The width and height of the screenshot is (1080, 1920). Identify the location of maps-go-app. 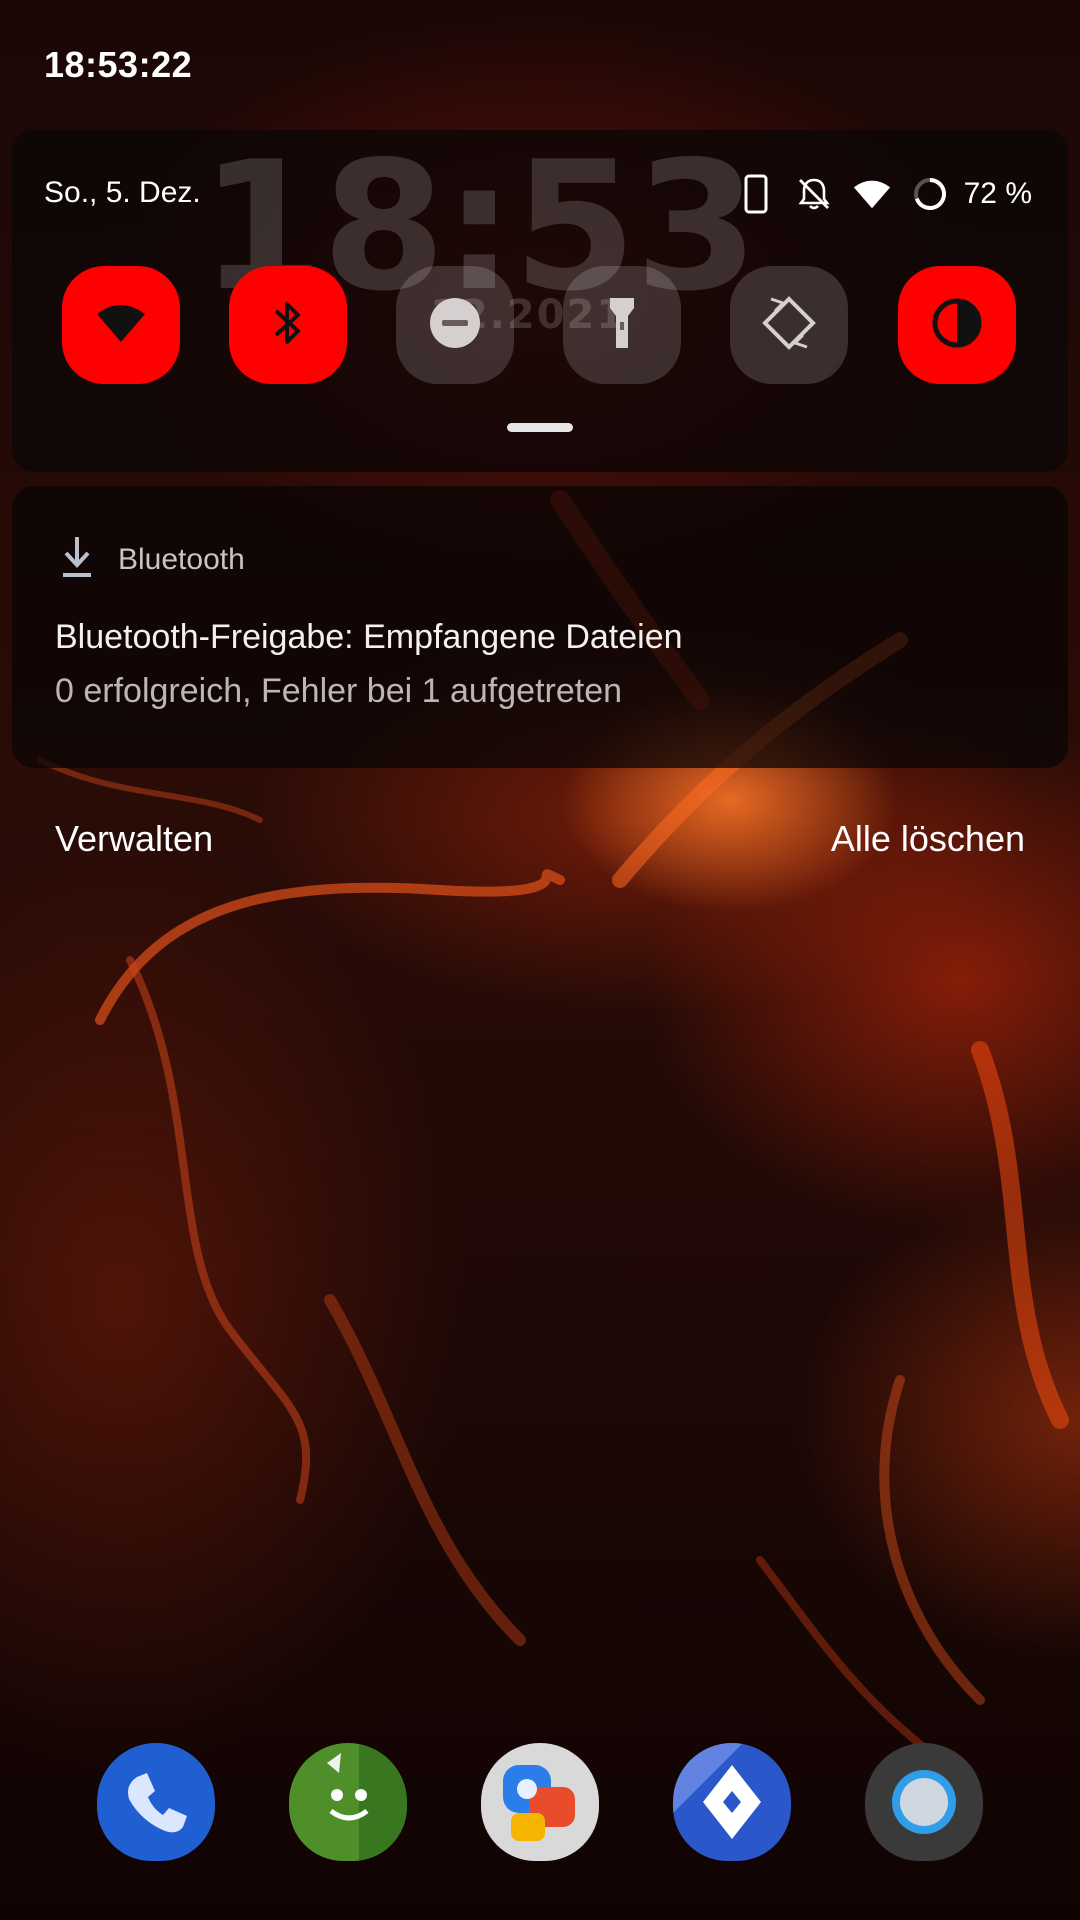
(732, 1802).